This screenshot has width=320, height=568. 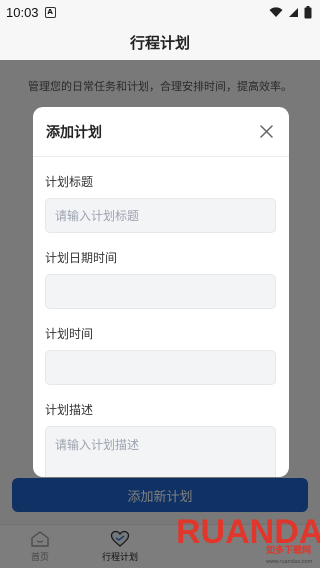 What do you see at coordinates (160, 215) in the screenshot?
I see `plan-title-input` at bounding box center [160, 215].